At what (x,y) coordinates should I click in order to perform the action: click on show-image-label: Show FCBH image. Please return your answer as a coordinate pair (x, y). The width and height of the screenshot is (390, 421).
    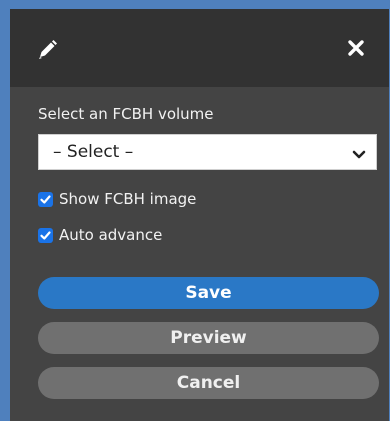
    Looking at the image, I should click on (128, 199).